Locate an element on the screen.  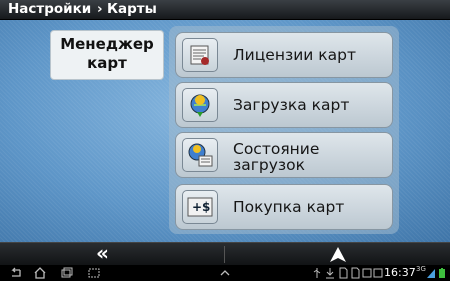
breadcrumb-maps: Карты is located at coordinates (132, 9).